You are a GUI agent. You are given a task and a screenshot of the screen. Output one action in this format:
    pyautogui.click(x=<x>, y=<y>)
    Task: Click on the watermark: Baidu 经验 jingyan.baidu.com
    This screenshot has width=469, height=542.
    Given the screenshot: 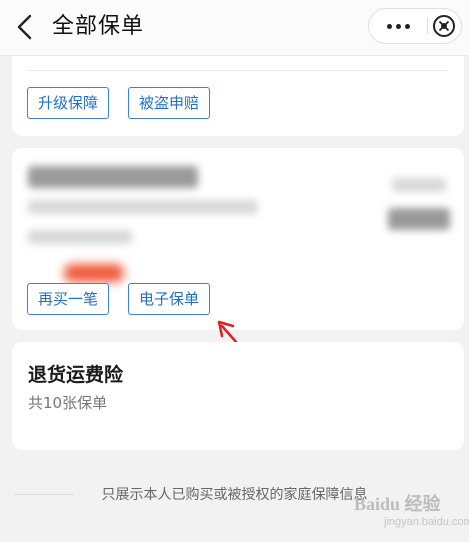 What is the action you would take?
    pyautogui.click(x=405, y=513)
    